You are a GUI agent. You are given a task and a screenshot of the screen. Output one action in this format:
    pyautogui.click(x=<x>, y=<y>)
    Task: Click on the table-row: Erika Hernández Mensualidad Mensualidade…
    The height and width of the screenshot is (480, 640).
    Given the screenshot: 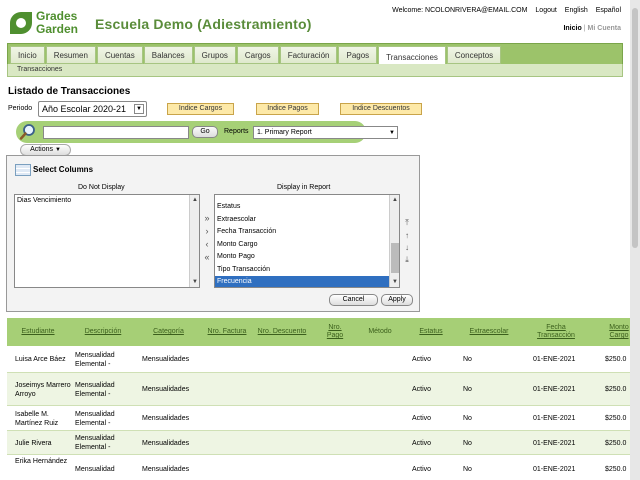 What is the action you would take?
    pyautogui.click(x=318, y=467)
    